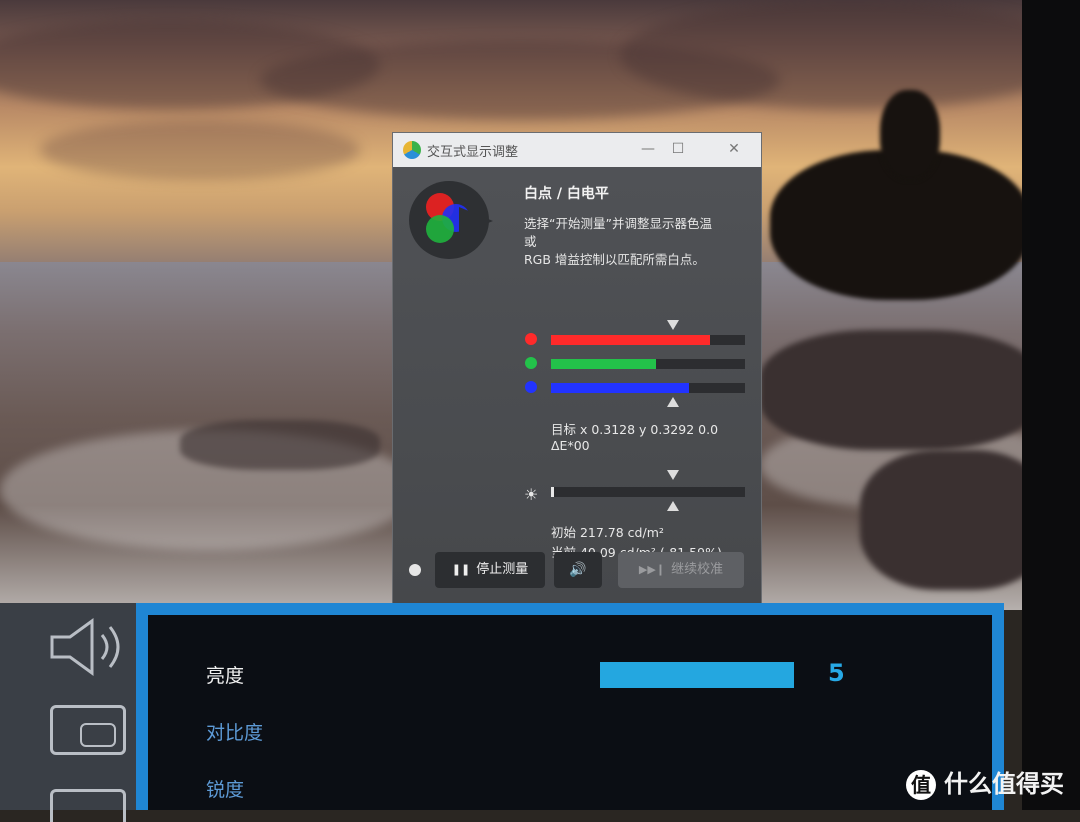  I want to click on sound-button: 🔊, so click(578, 570).